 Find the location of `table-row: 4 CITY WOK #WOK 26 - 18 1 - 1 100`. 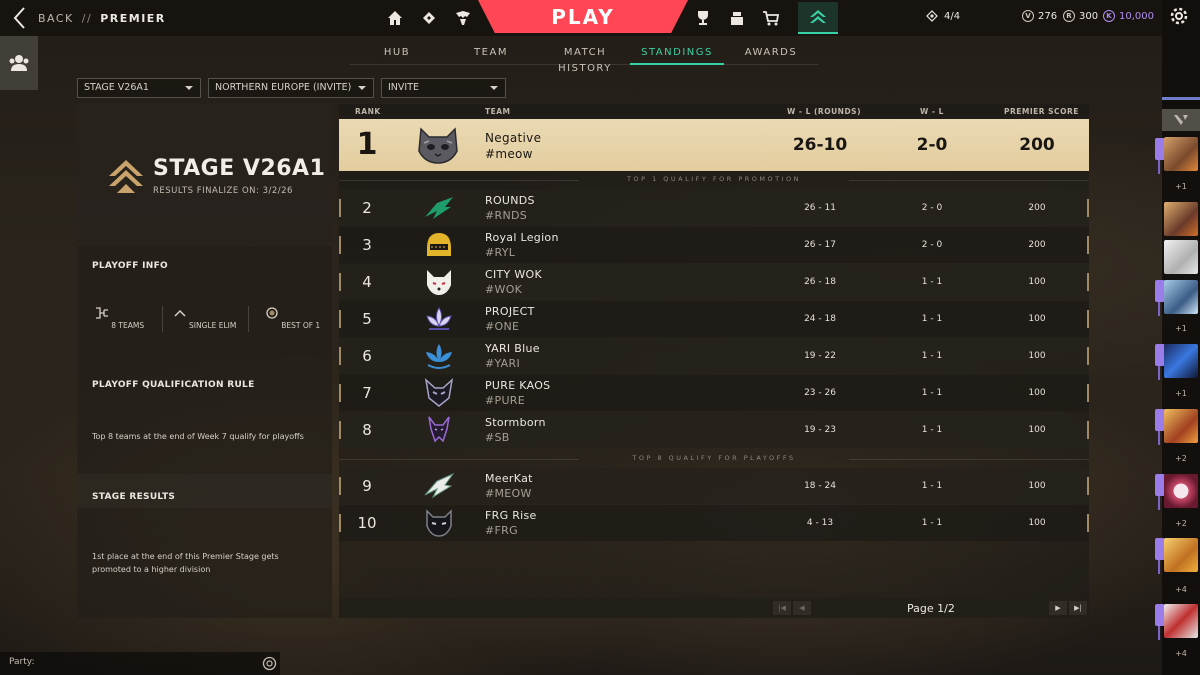

table-row: 4 CITY WOK #WOK 26 - 18 1 - 1 100 is located at coordinates (714, 282).